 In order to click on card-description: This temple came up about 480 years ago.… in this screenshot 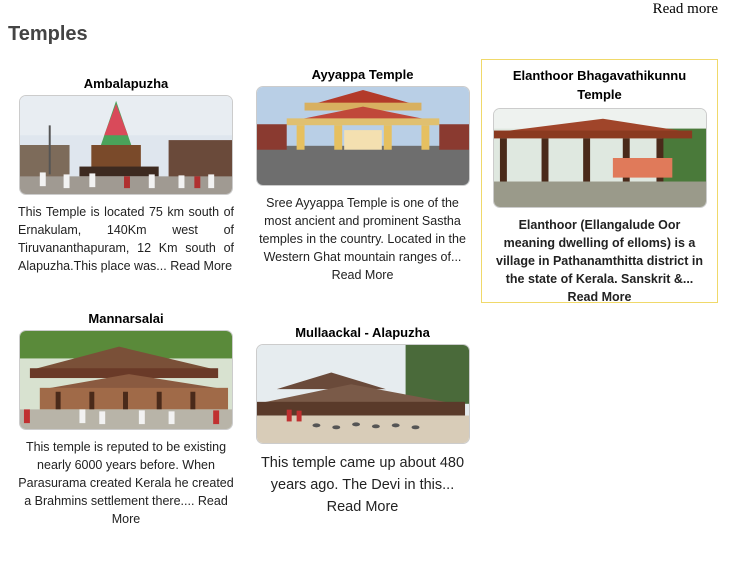, I will do `click(362, 485)`.